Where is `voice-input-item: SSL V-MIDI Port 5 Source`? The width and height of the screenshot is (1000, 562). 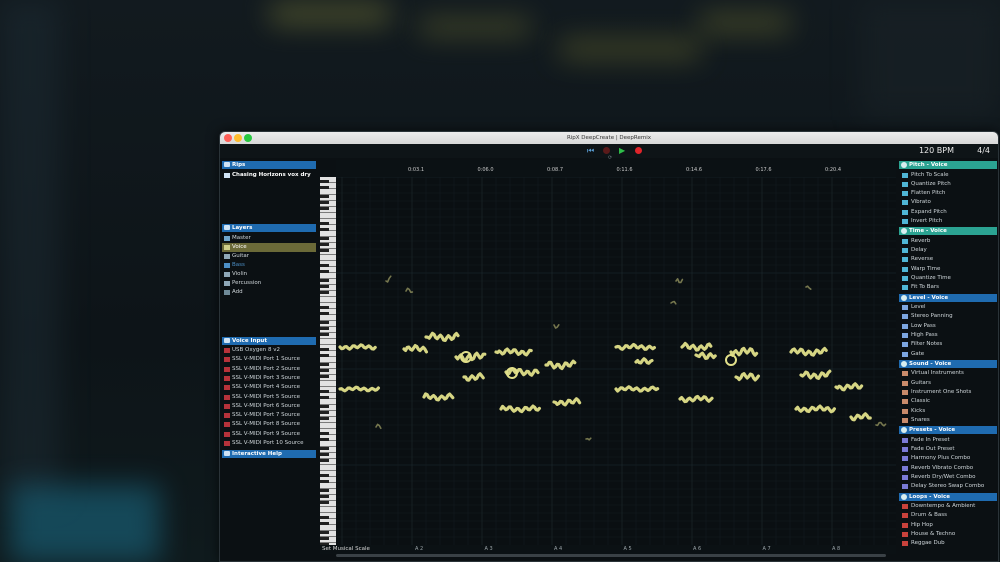
voice-input-item: SSL V-MIDI Port 5 Source is located at coordinates (269, 397).